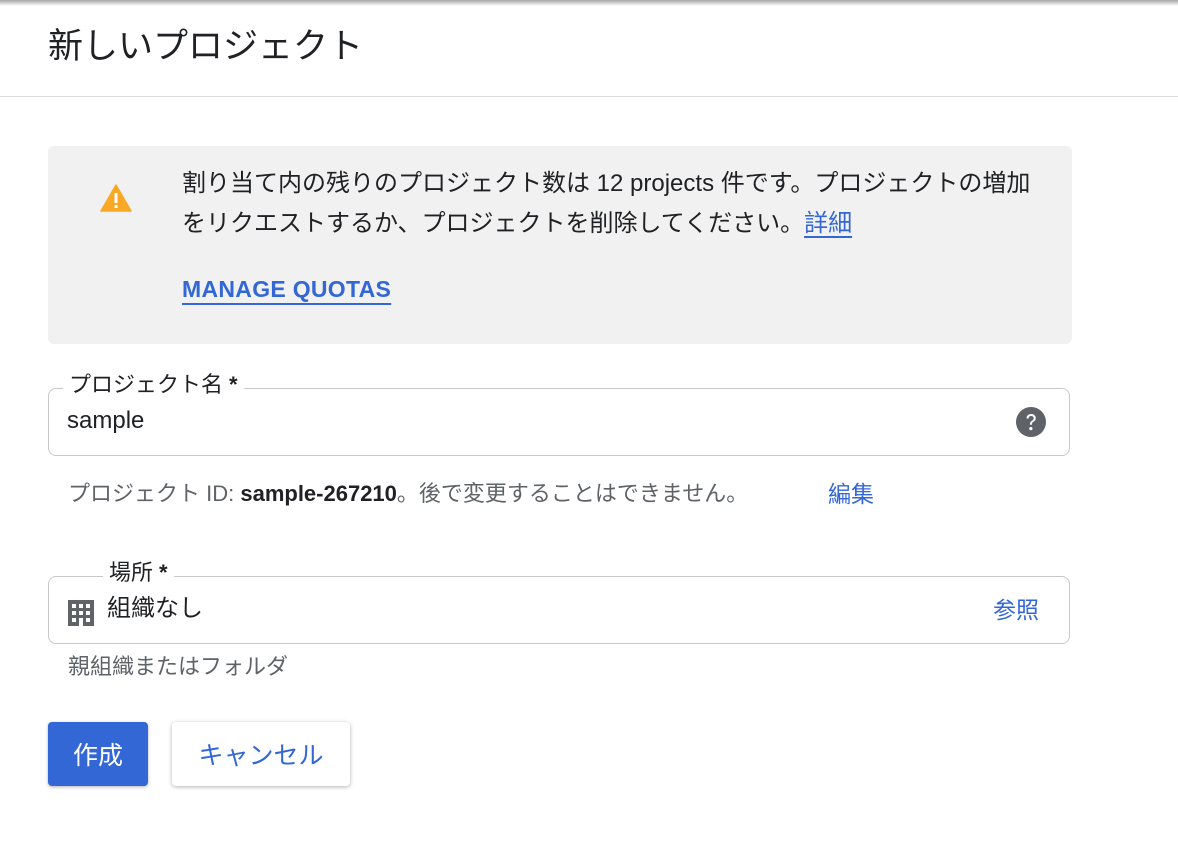 This screenshot has height=850, width=1178. I want to click on location-label: 場所 *, so click(138, 573).